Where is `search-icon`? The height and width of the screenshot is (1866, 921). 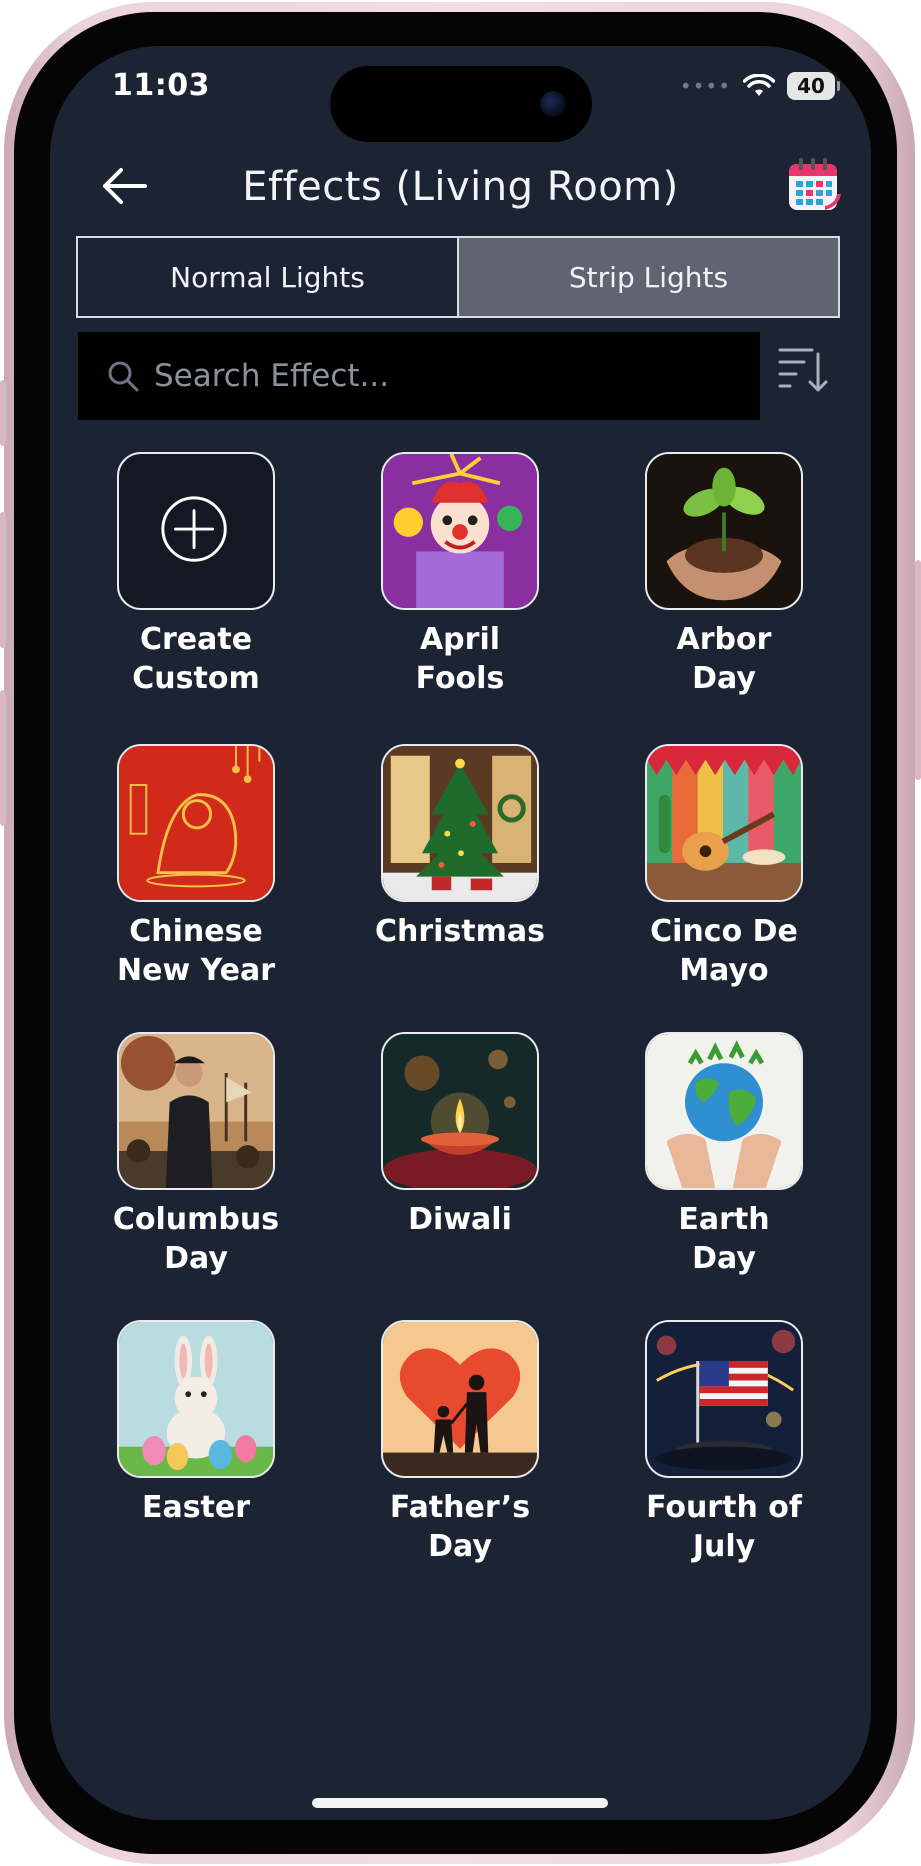 search-icon is located at coordinates (123, 376).